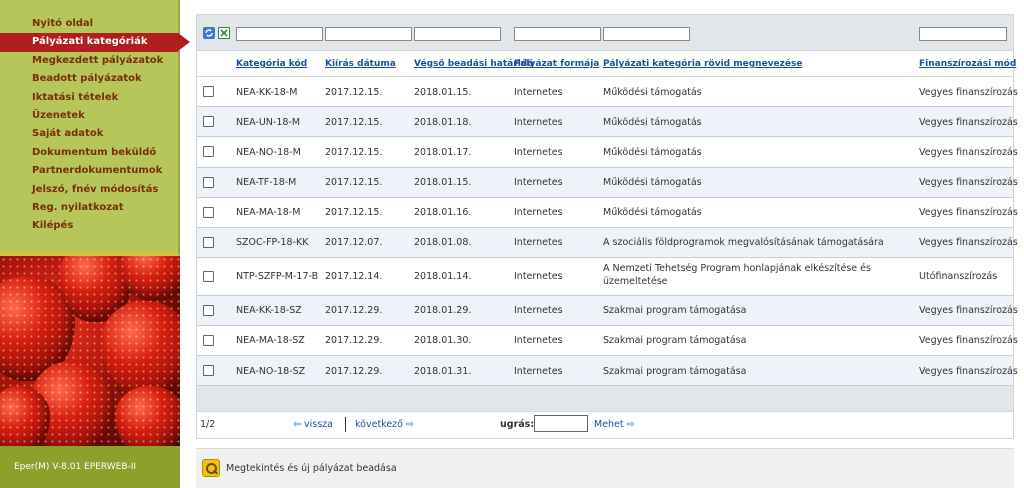 This screenshot has height=488, width=1024. Describe the element at coordinates (646, 34) in the screenshot. I see `filter-name-input` at that location.